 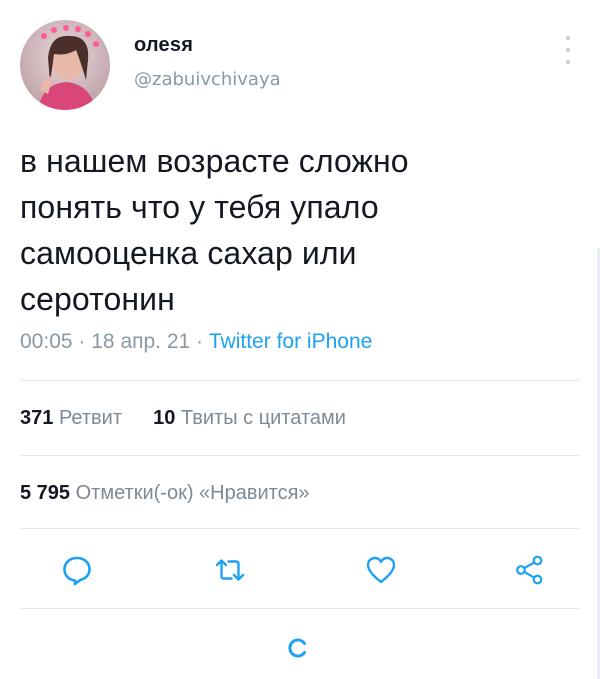 I want to click on avatar, so click(x=65, y=65).